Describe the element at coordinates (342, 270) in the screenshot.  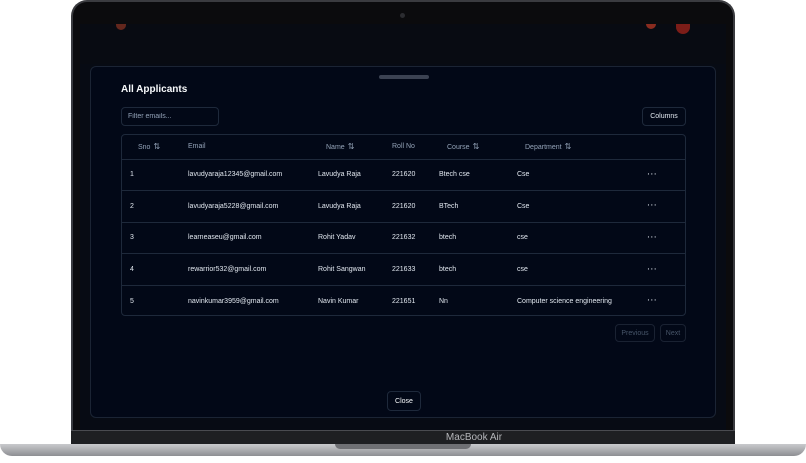
I see `cell-name: Rohit Sangwan` at that location.